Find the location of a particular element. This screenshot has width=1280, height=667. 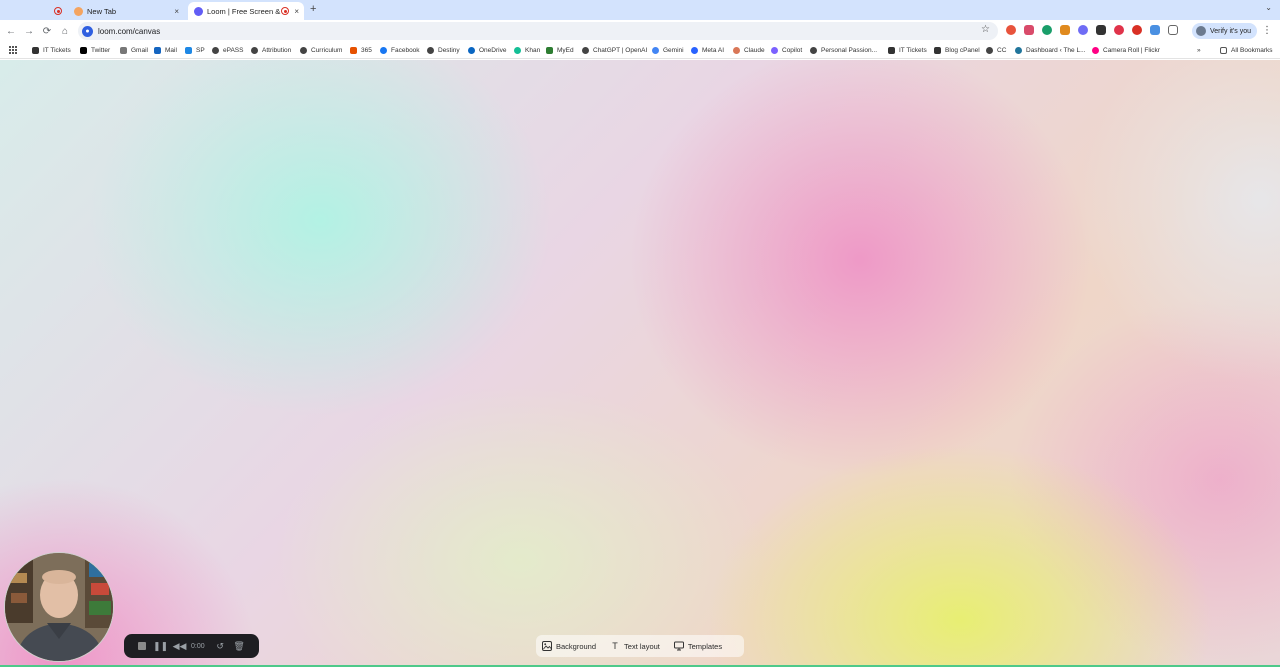

bookmark-label: IT Tickets is located at coordinates (913, 50).